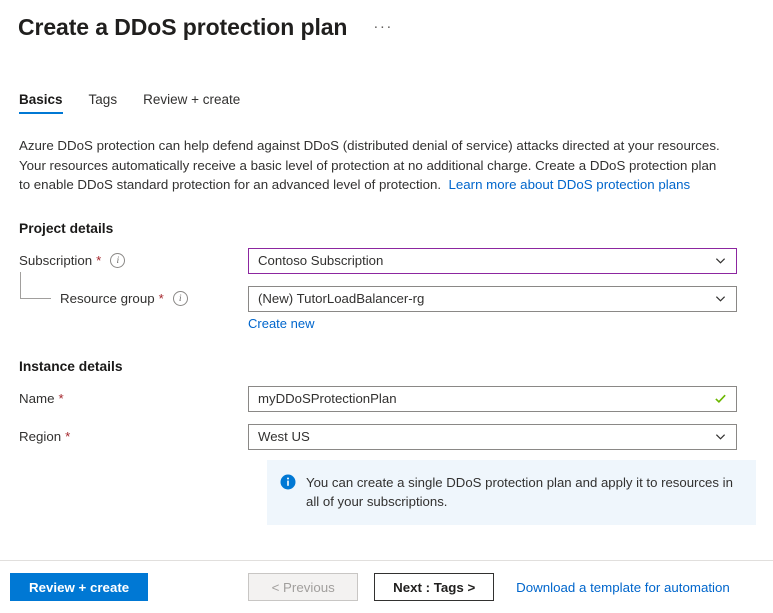 This screenshot has width=773, height=613. I want to click on region-field-col: West US, so click(492, 436).